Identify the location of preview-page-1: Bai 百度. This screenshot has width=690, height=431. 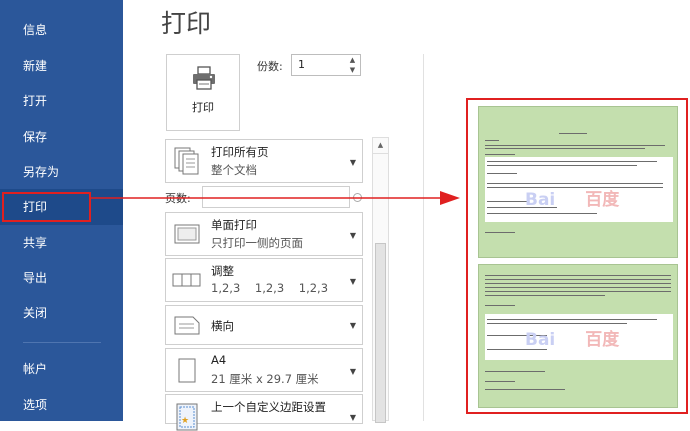
(578, 182).